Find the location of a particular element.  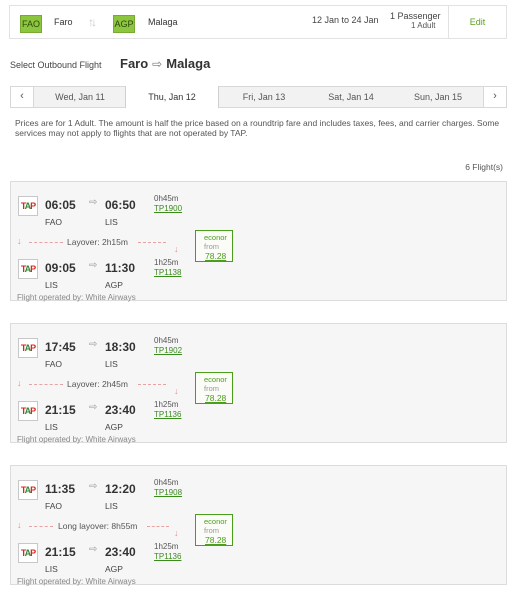

passenger-count: 1 Passenger is located at coordinates (415, 16).